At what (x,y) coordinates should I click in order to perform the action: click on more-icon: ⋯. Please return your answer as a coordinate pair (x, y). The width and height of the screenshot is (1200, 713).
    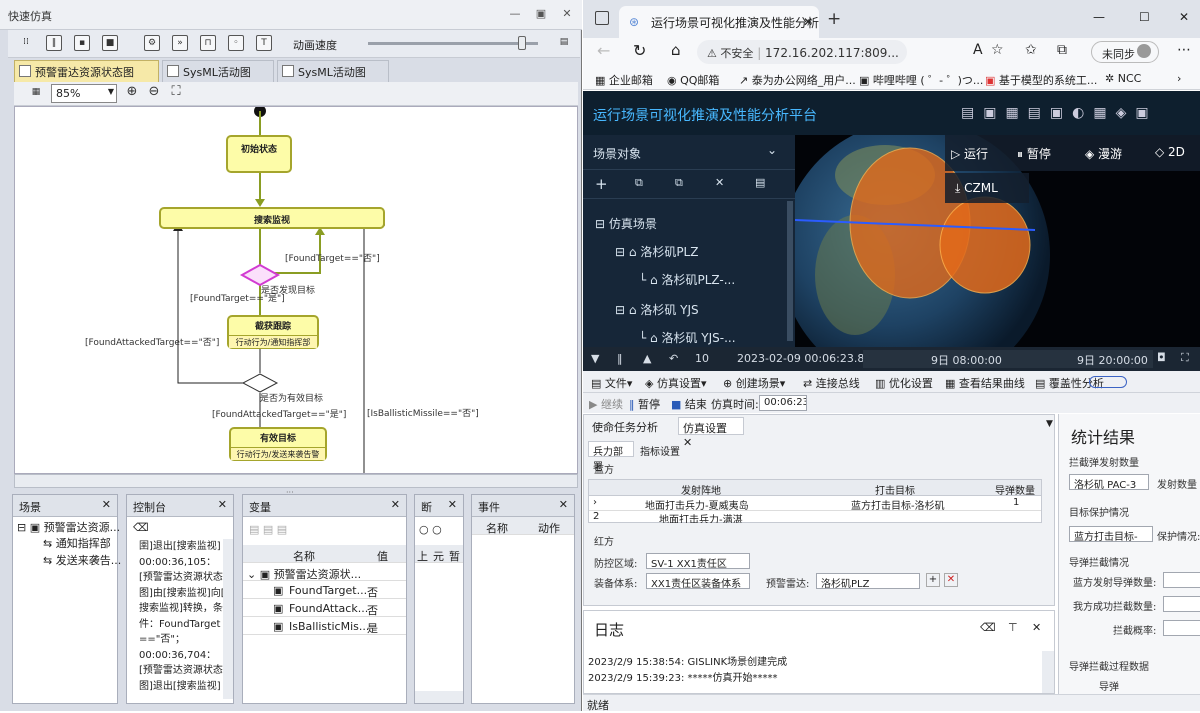
    Looking at the image, I should click on (1184, 50).